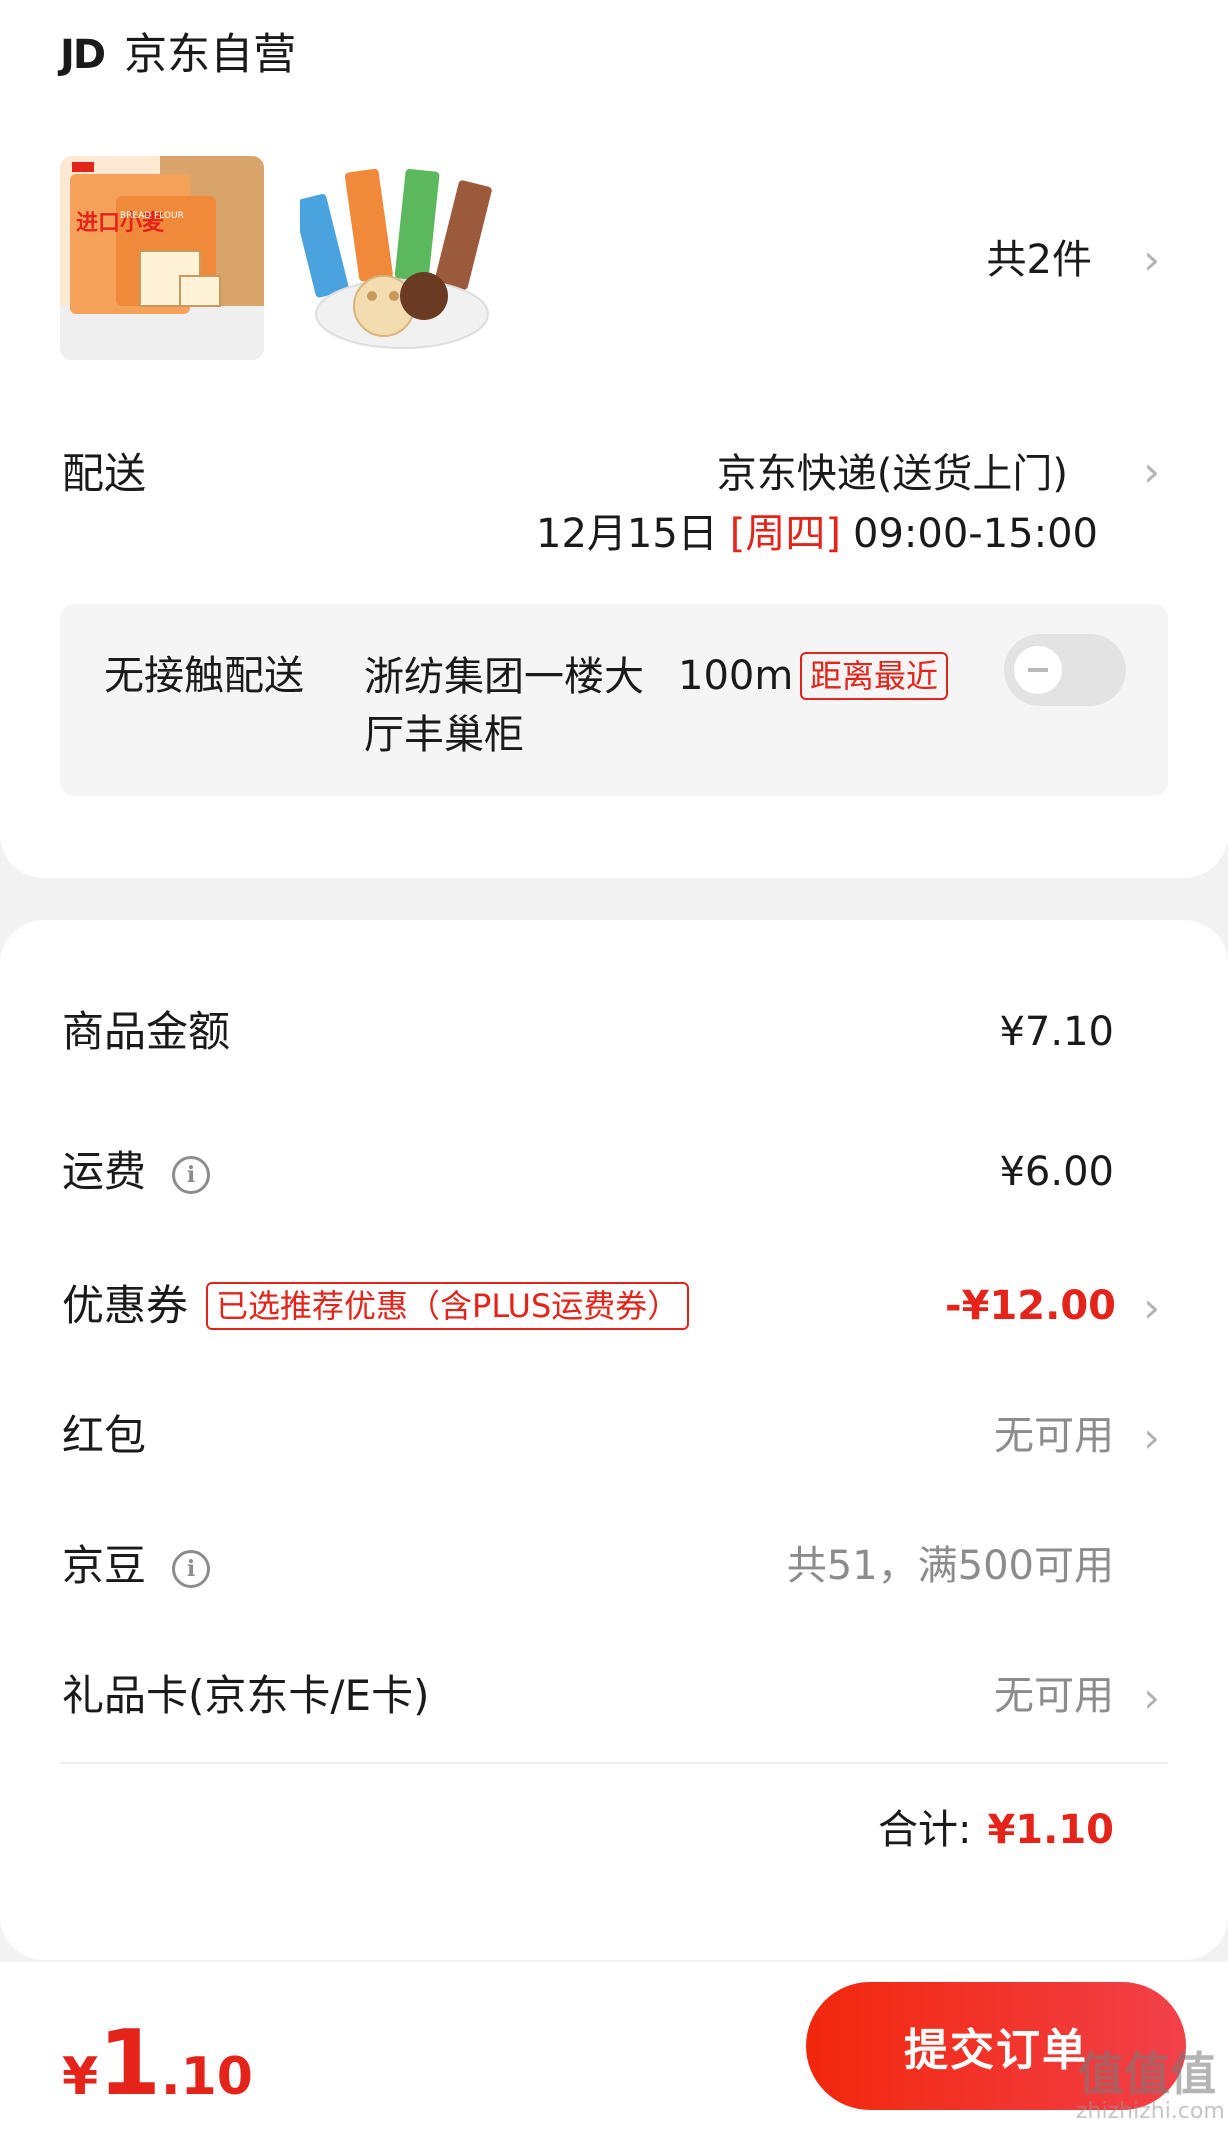 The height and width of the screenshot is (2130, 1228). Describe the element at coordinates (1050, 1830) in the screenshot. I see `total-value: ¥1.10` at that location.